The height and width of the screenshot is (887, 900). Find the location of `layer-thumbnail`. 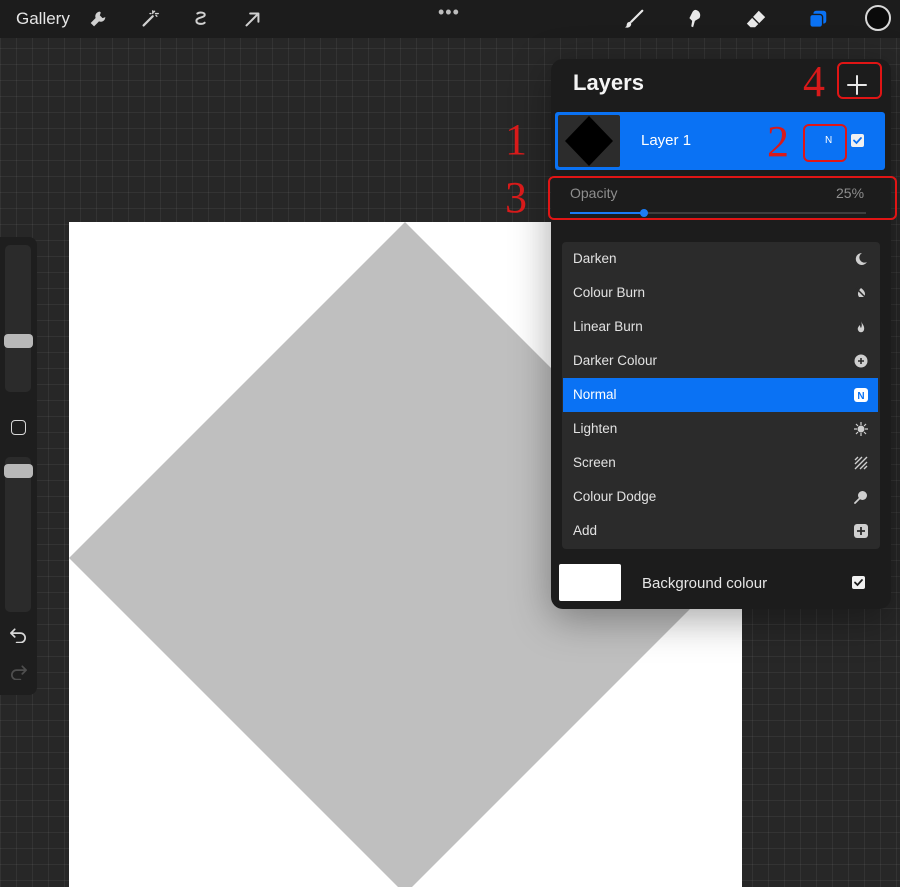

layer-thumbnail is located at coordinates (589, 141).